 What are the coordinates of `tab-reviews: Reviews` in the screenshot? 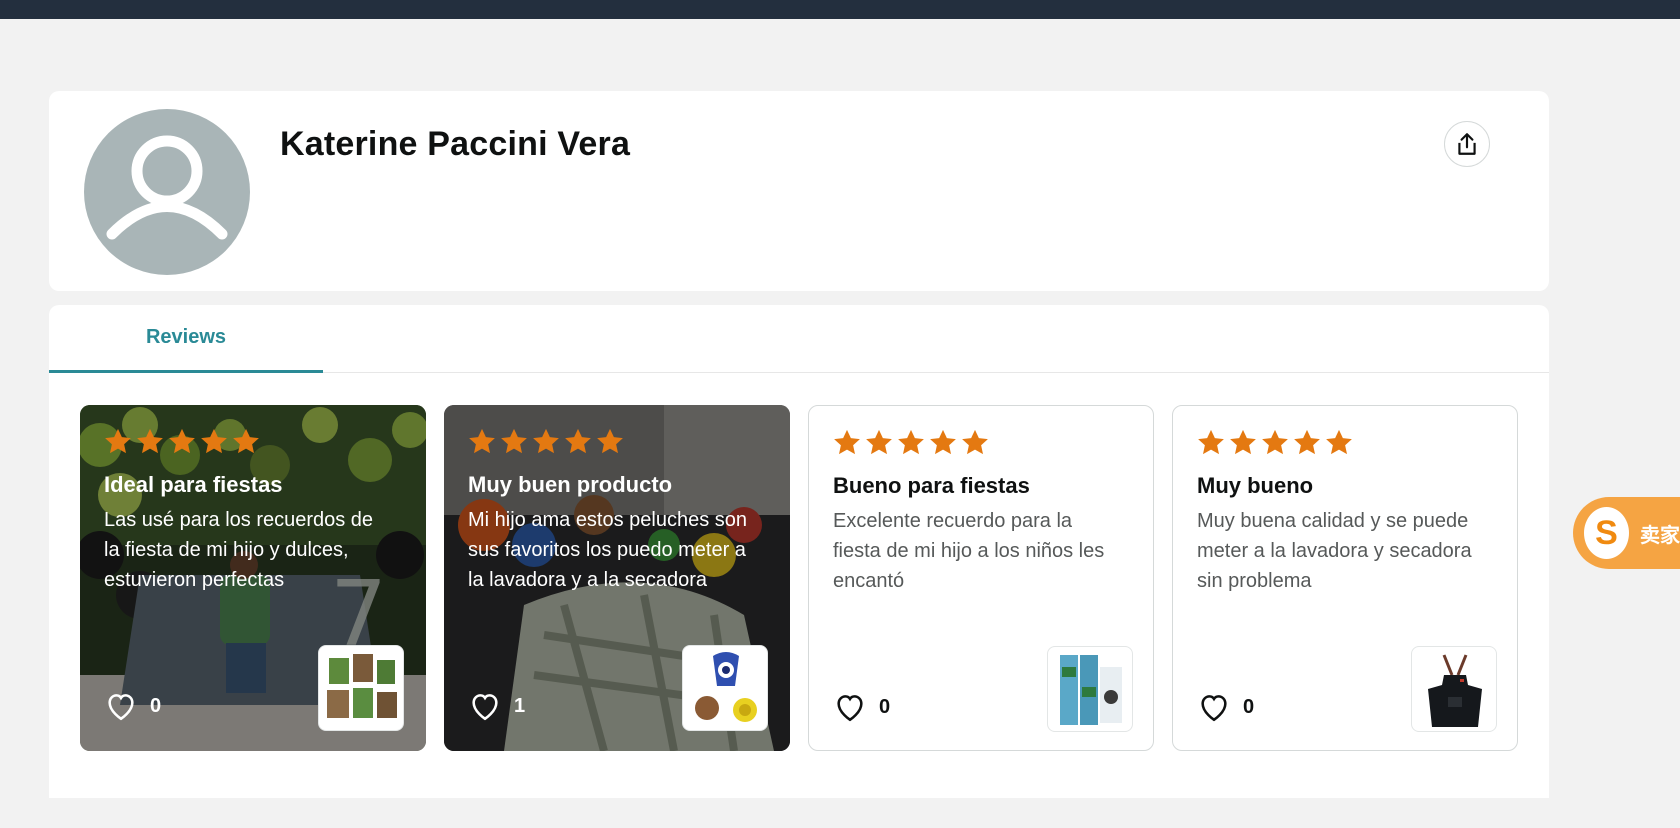 It's located at (186, 339).